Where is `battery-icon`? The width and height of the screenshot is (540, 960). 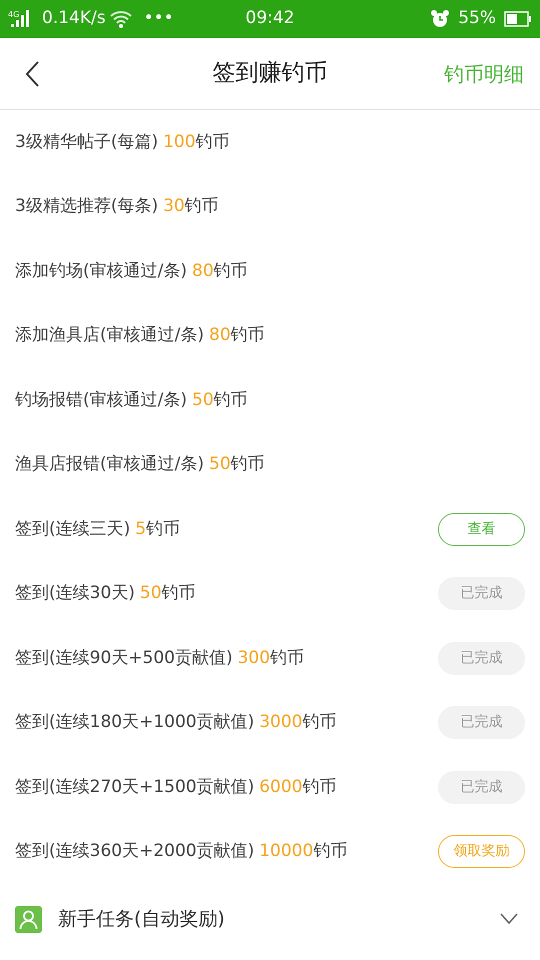
battery-icon is located at coordinates (518, 19).